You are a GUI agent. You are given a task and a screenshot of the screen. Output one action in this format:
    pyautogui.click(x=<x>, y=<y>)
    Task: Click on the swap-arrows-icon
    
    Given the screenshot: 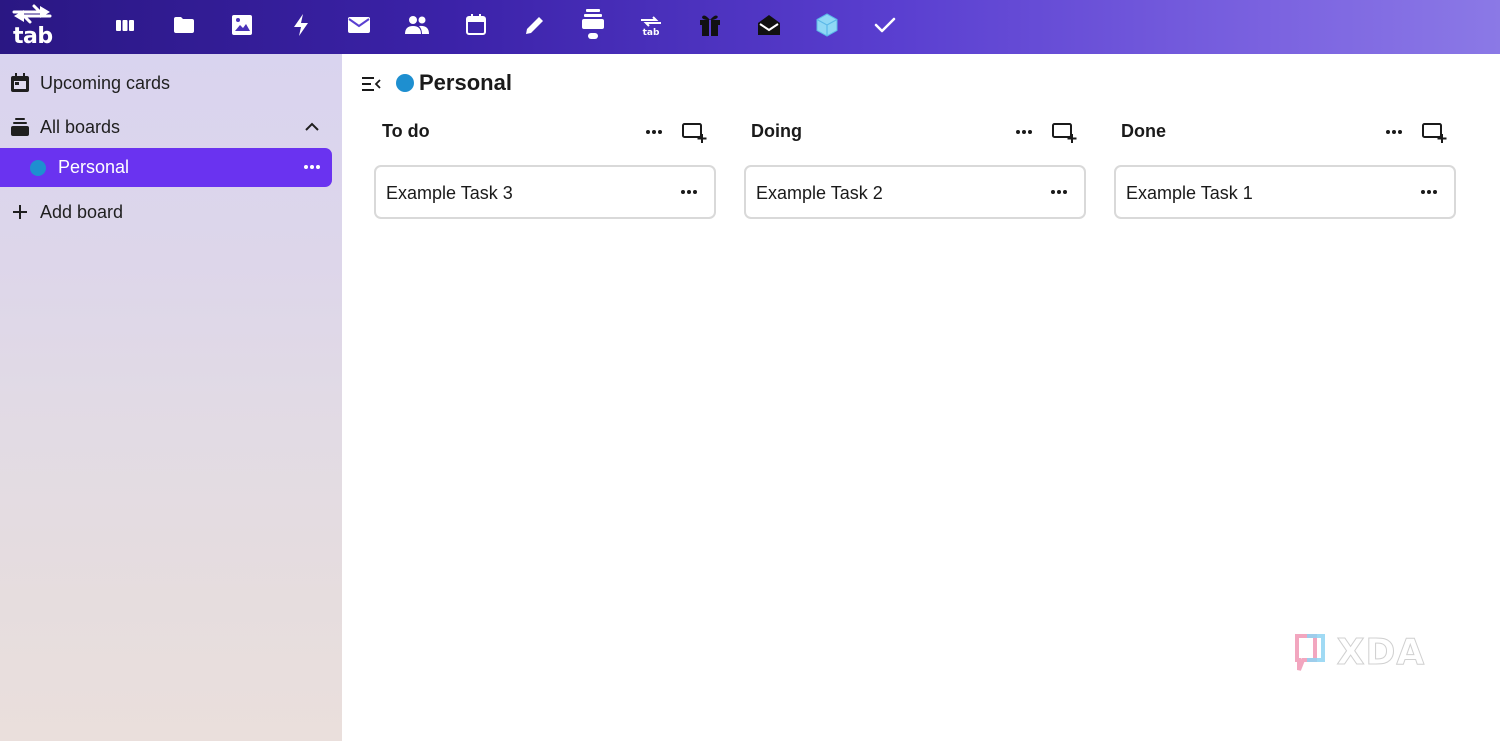 What is the action you would take?
    pyautogui.click(x=32, y=14)
    